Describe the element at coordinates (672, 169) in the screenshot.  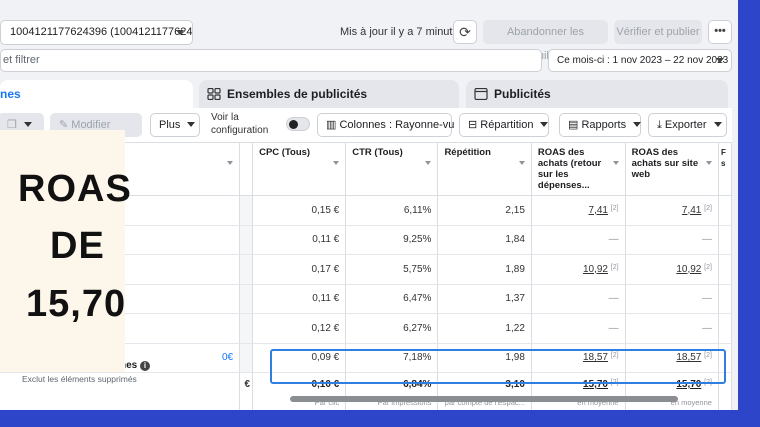
I see `column-header-roas-website: ROAS des achats sur site web` at that location.